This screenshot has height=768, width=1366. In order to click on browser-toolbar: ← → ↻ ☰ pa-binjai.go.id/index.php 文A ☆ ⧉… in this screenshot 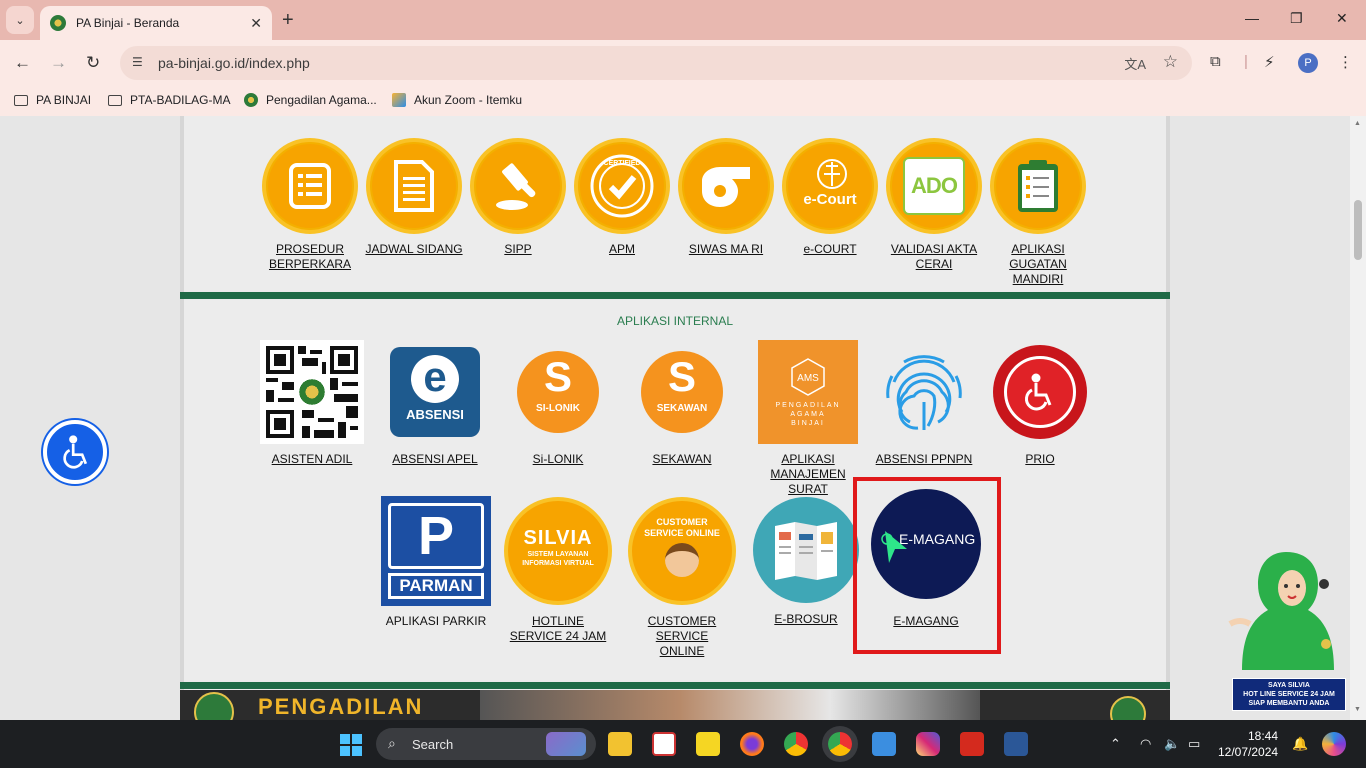, I will do `click(683, 63)`.